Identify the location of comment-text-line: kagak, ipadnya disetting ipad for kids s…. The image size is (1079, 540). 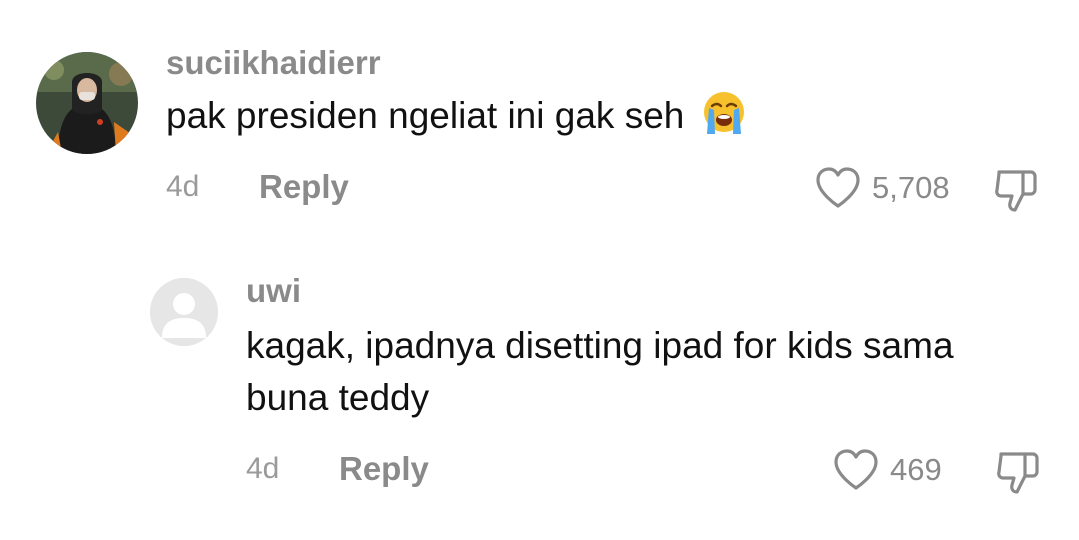
(600, 345).